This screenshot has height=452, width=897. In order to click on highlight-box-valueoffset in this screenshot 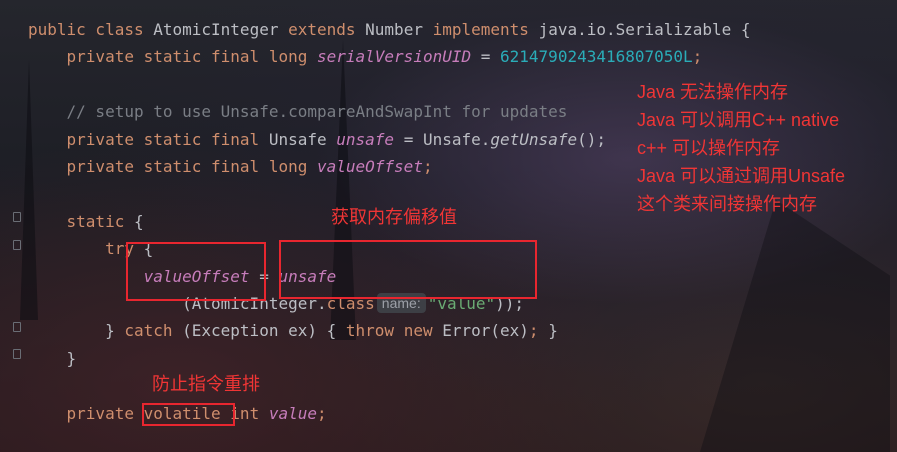, I will do `click(196, 271)`.